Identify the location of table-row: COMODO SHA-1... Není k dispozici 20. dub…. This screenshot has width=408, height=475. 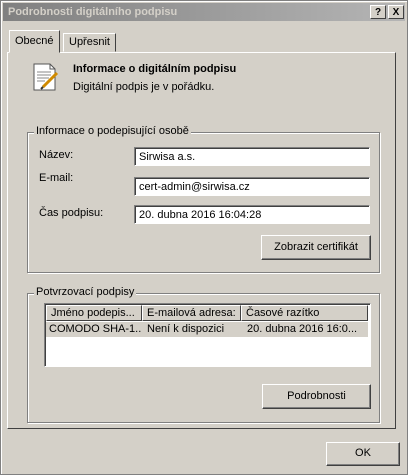
(207, 329).